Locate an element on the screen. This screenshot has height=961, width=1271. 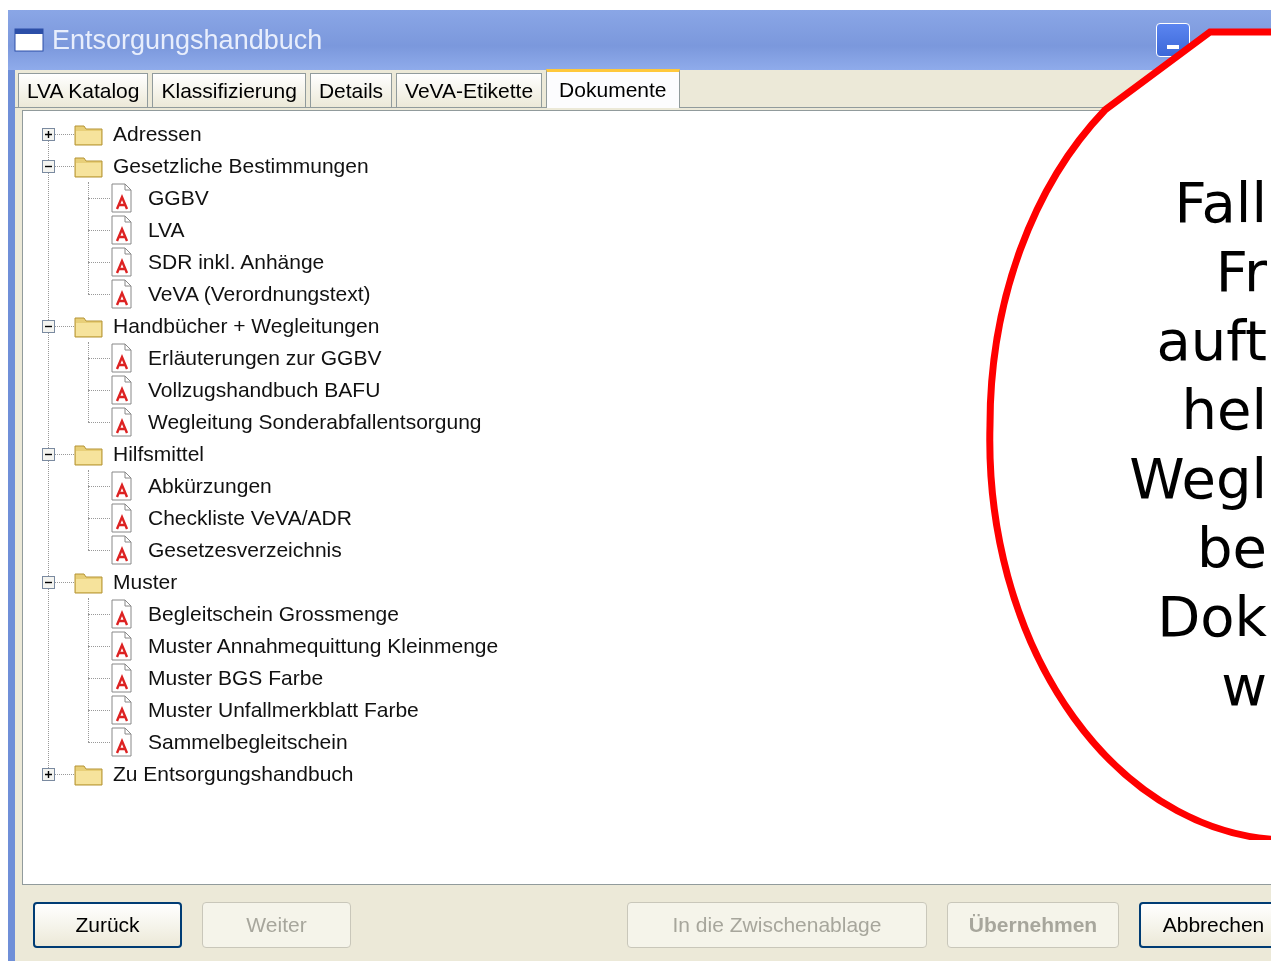
callout-text: be is located at coordinates (1232, 548).